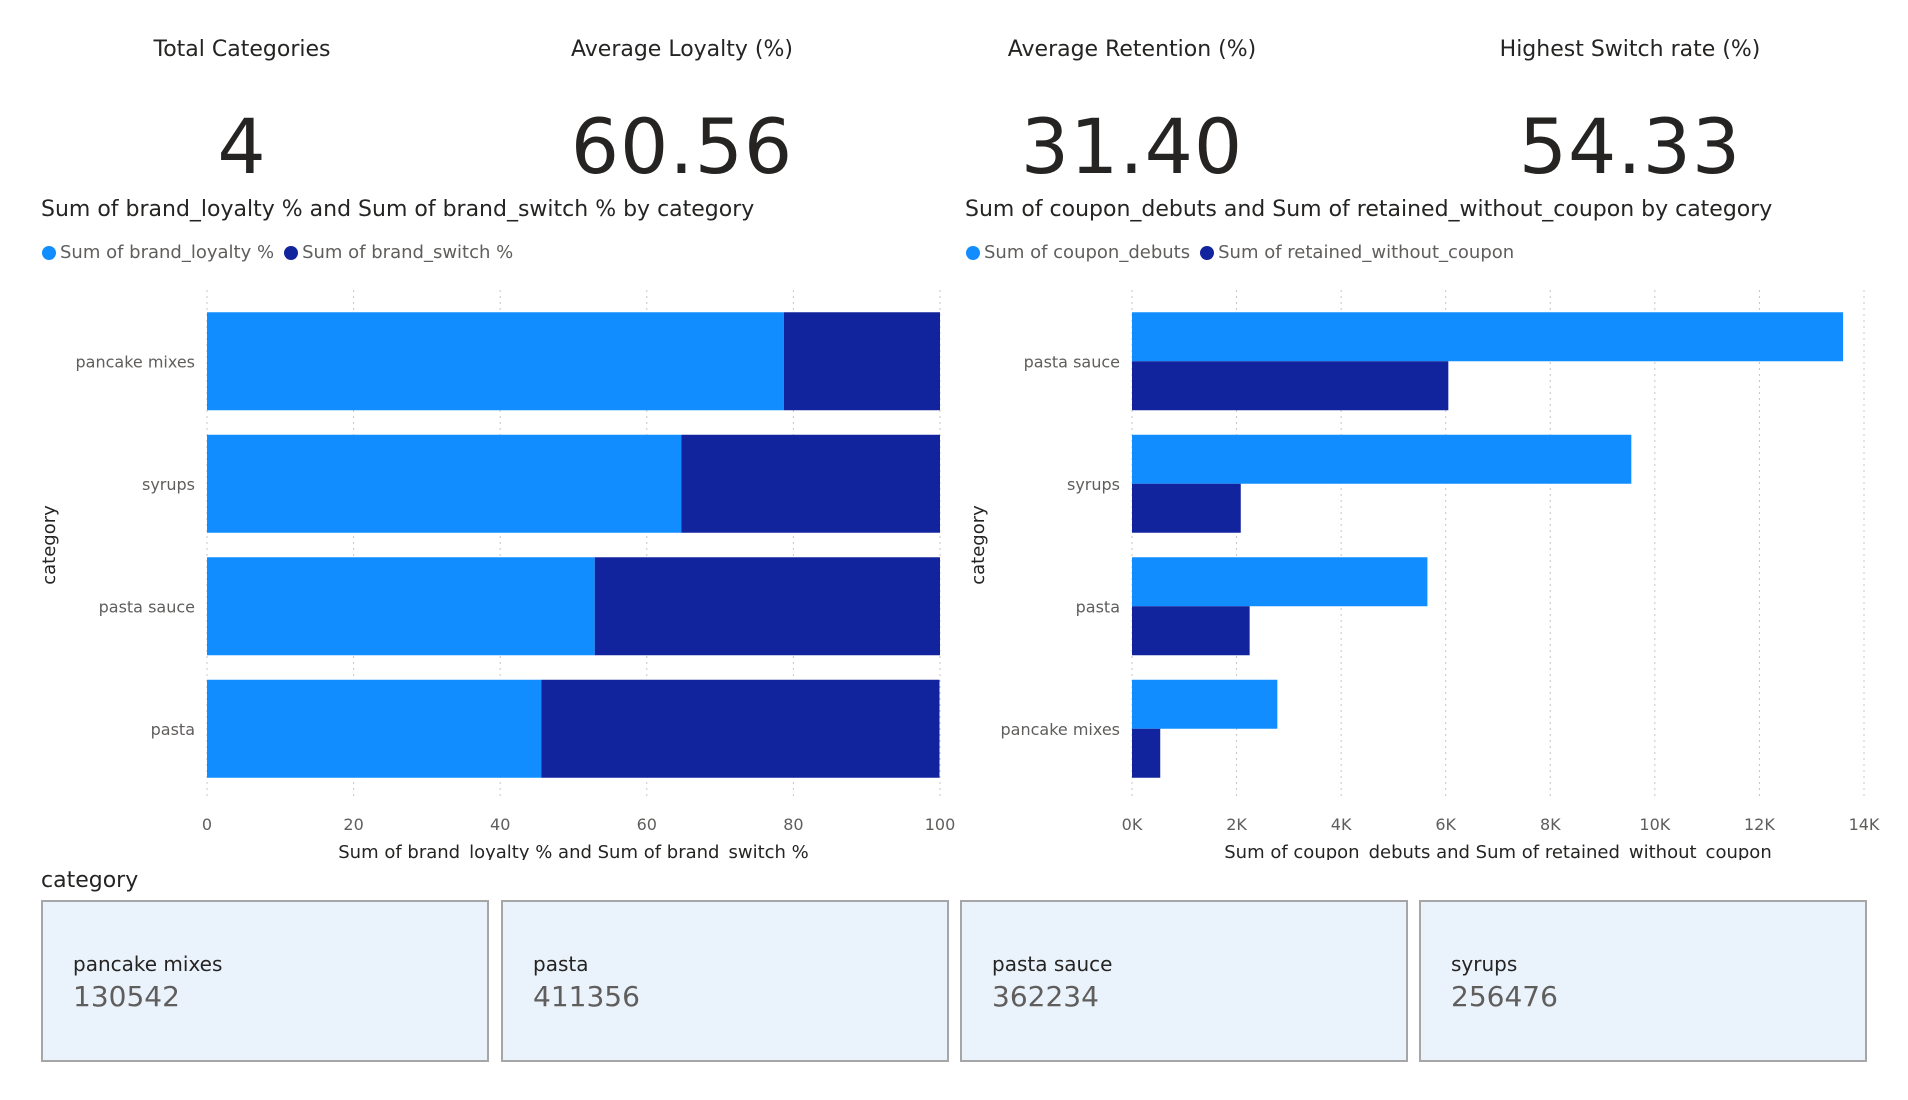 Image resolution: width=1908 pixels, height=1100 pixels. I want to click on x-tick-label: 14K, so click(1864, 824).